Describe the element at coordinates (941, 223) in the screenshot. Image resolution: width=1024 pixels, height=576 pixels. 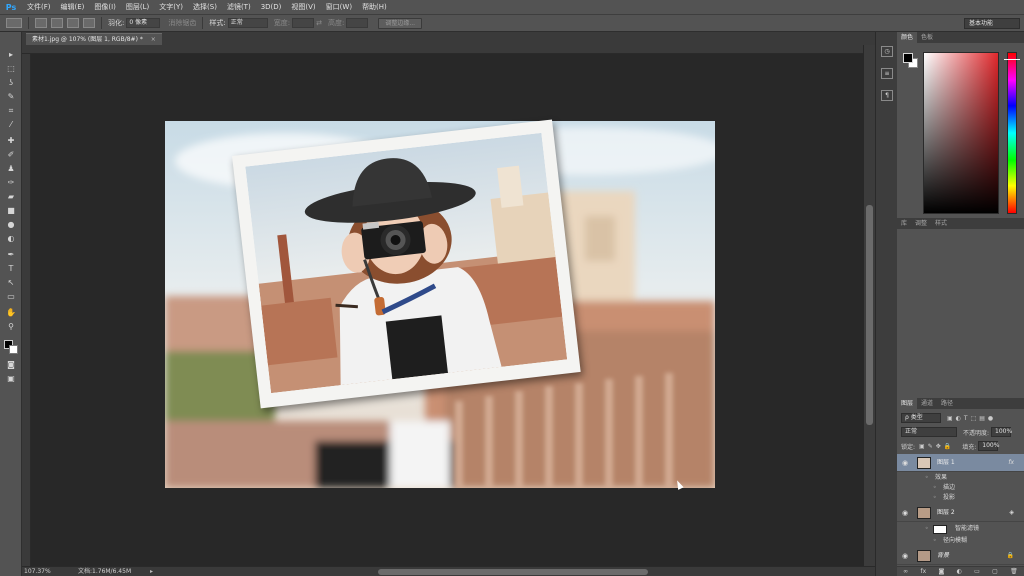
I see `tab-styles: 样式` at that location.